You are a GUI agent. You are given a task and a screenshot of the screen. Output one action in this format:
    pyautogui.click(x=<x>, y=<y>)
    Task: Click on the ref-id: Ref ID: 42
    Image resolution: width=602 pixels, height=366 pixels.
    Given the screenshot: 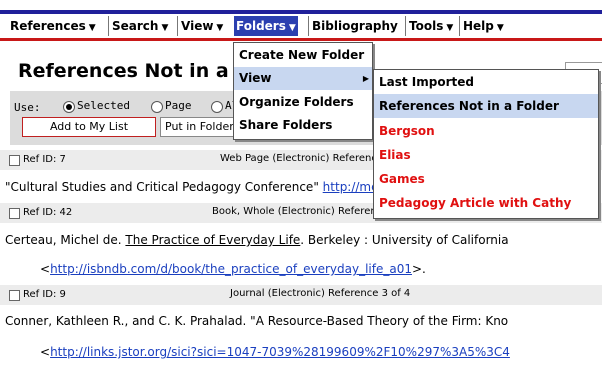 What is the action you would take?
    pyautogui.click(x=48, y=212)
    